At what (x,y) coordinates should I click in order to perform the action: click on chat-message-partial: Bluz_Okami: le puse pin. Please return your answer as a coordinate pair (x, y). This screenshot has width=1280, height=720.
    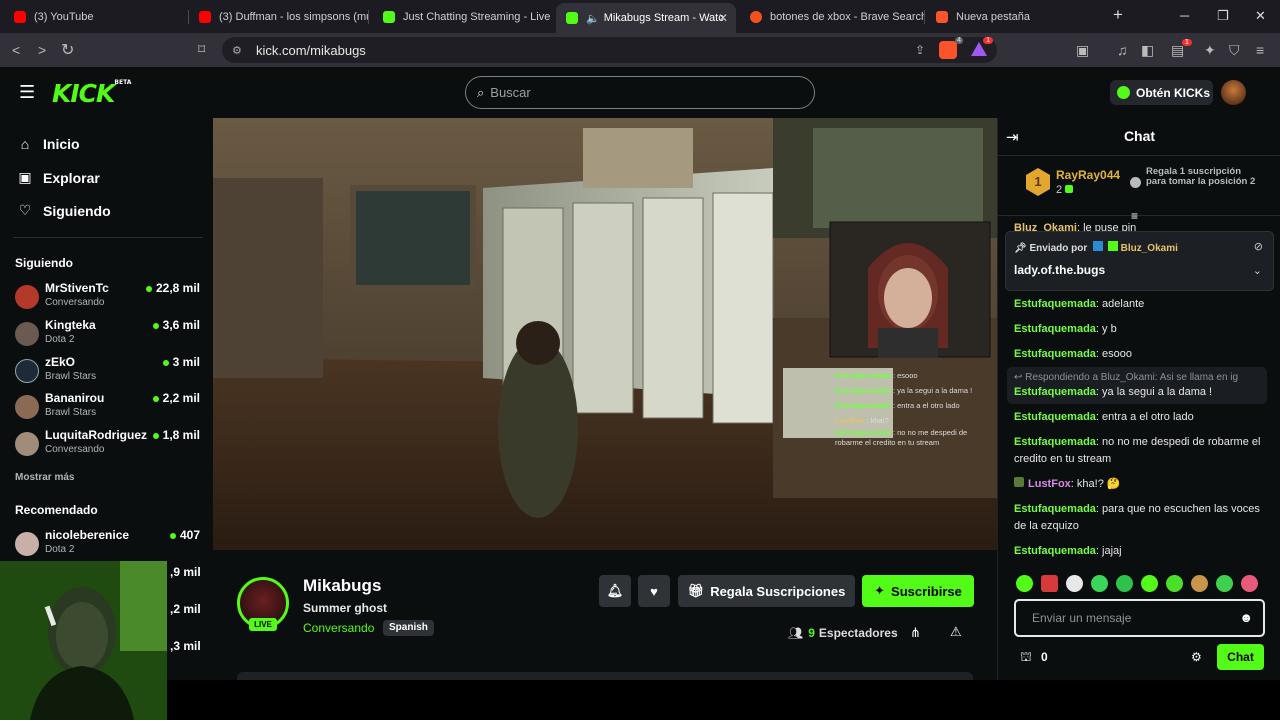
    Looking at the image, I should click on (1075, 226).